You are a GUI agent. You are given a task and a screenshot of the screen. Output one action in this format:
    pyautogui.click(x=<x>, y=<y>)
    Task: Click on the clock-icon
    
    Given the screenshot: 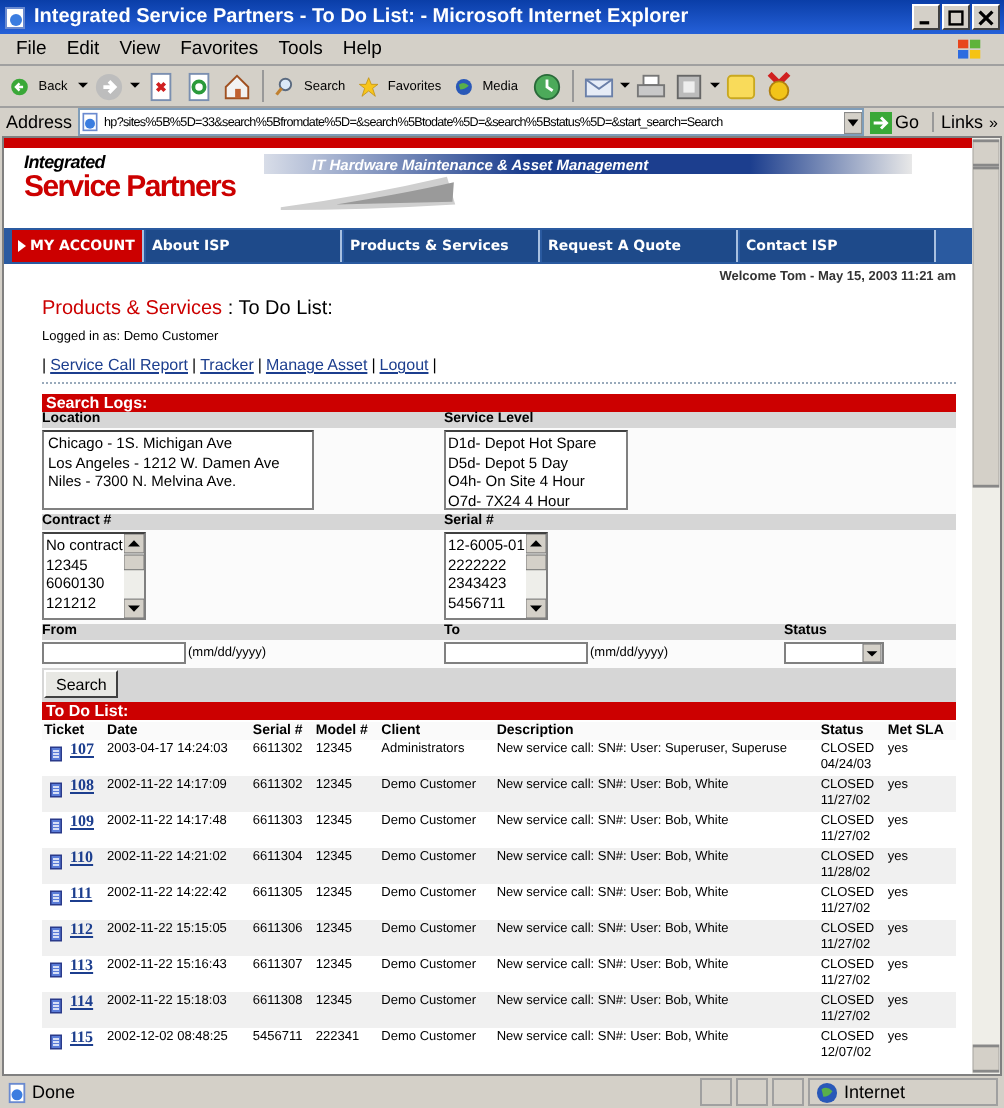 What is the action you would take?
    pyautogui.click(x=546, y=86)
    